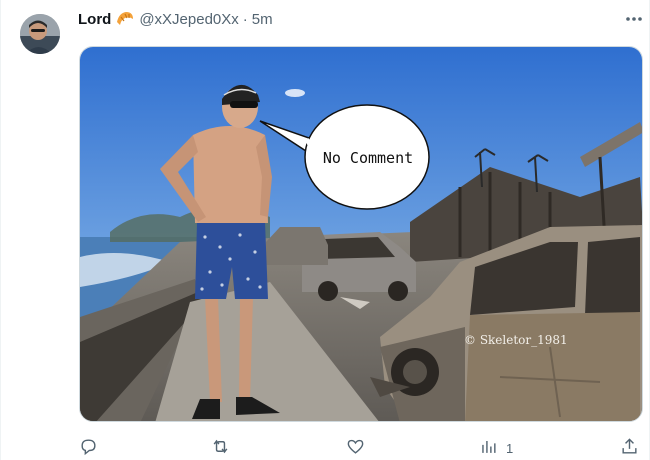 Image resolution: width=650 pixels, height=460 pixels. What do you see at coordinates (188, 19) in the screenshot?
I see `user-handle: @xXJeped0Xx` at bounding box center [188, 19].